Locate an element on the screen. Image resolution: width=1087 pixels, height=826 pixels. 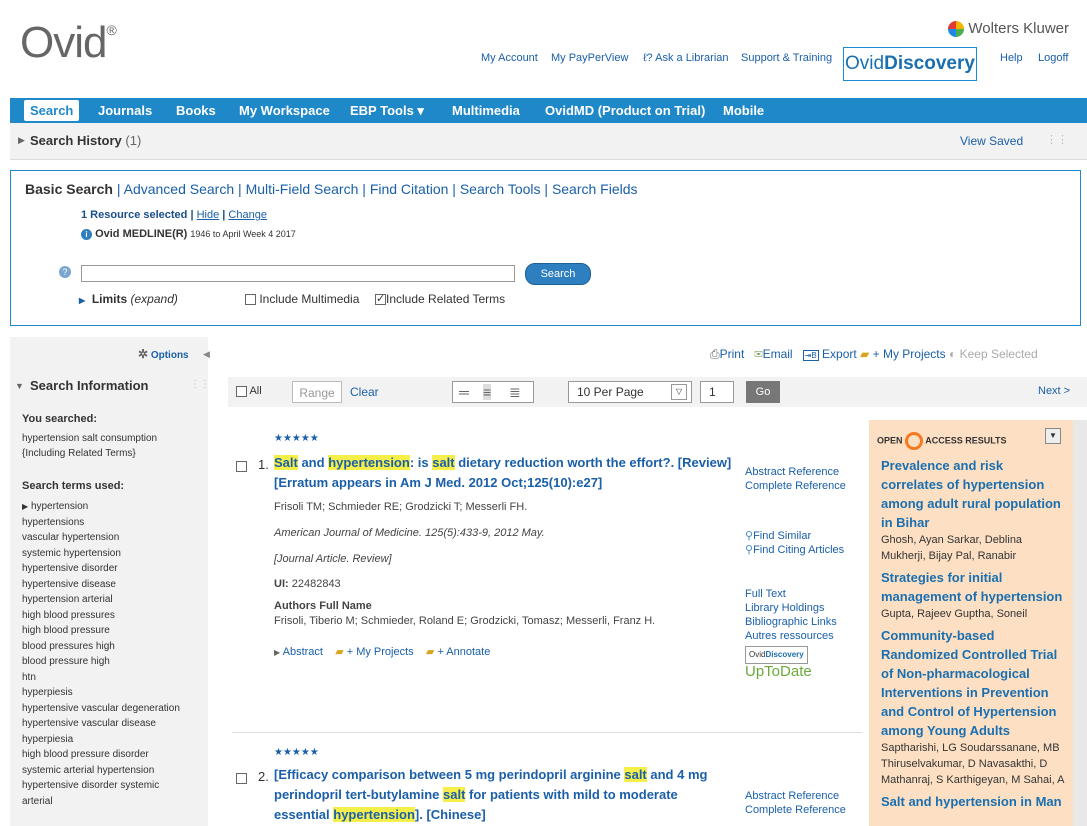
ovid-discovery-button: Ovid Discovery is located at coordinates (910, 64).